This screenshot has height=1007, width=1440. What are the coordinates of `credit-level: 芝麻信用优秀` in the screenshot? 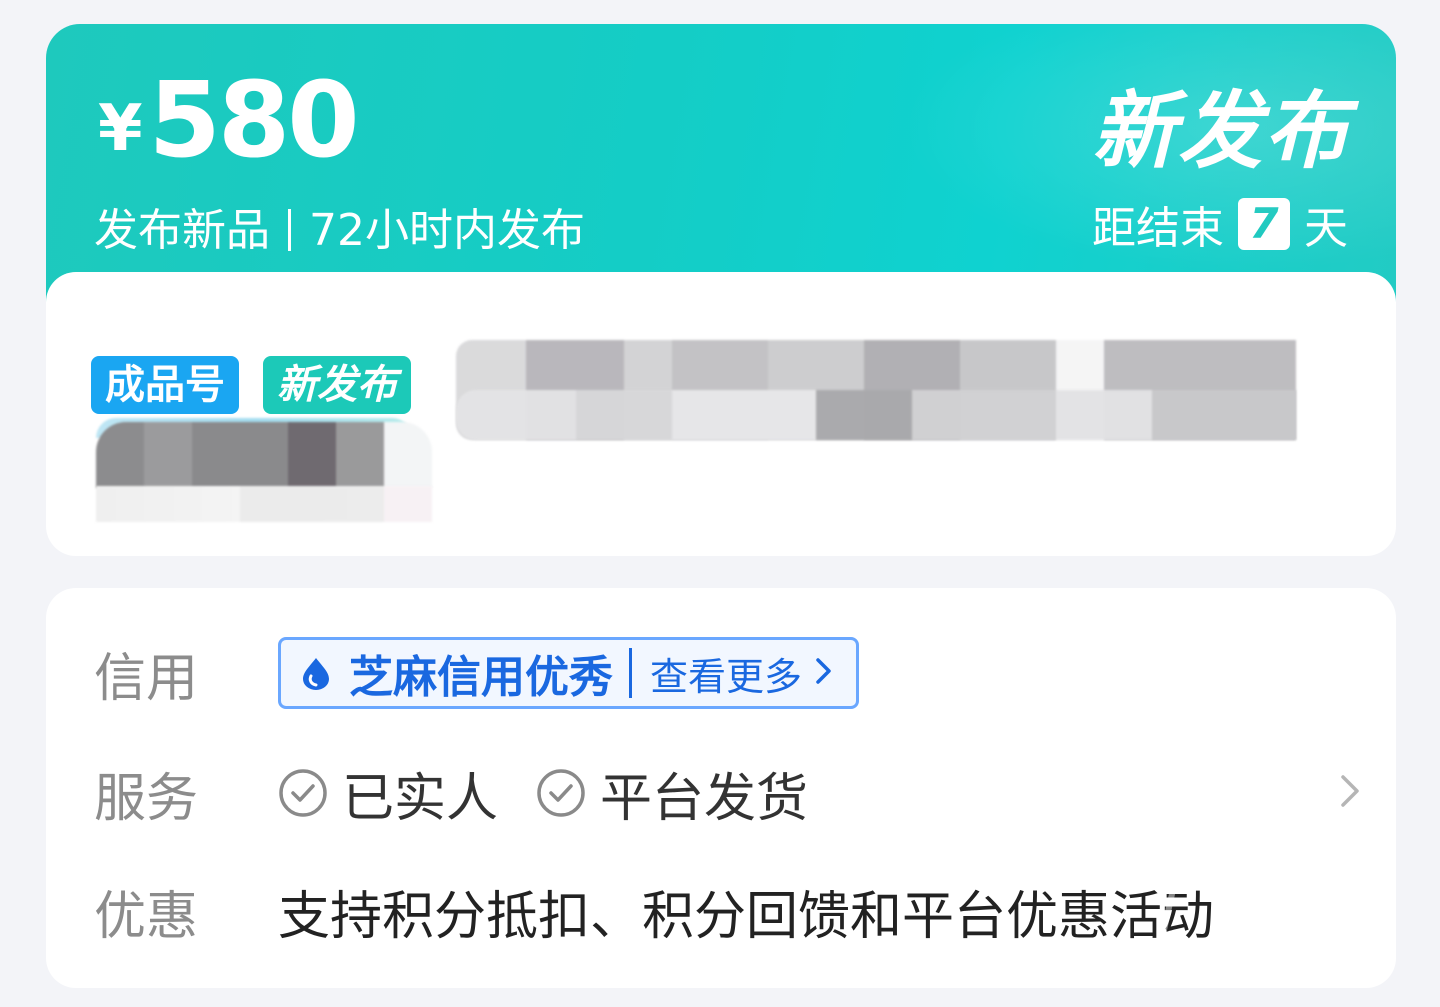 It's located at (481, 677).